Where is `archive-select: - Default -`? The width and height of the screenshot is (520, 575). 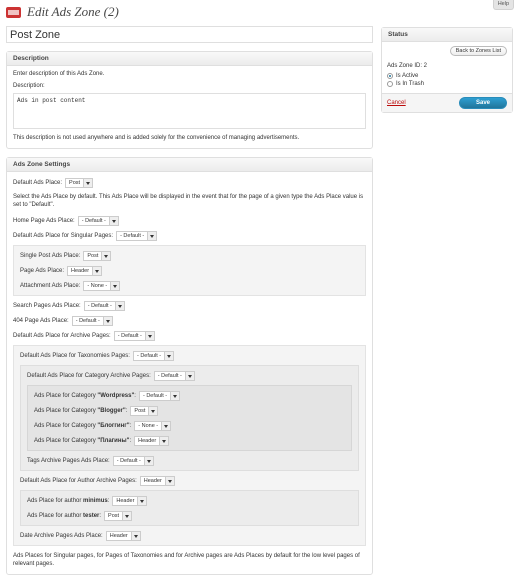
archive-select: - Default - is located at coordinates (134, 336).